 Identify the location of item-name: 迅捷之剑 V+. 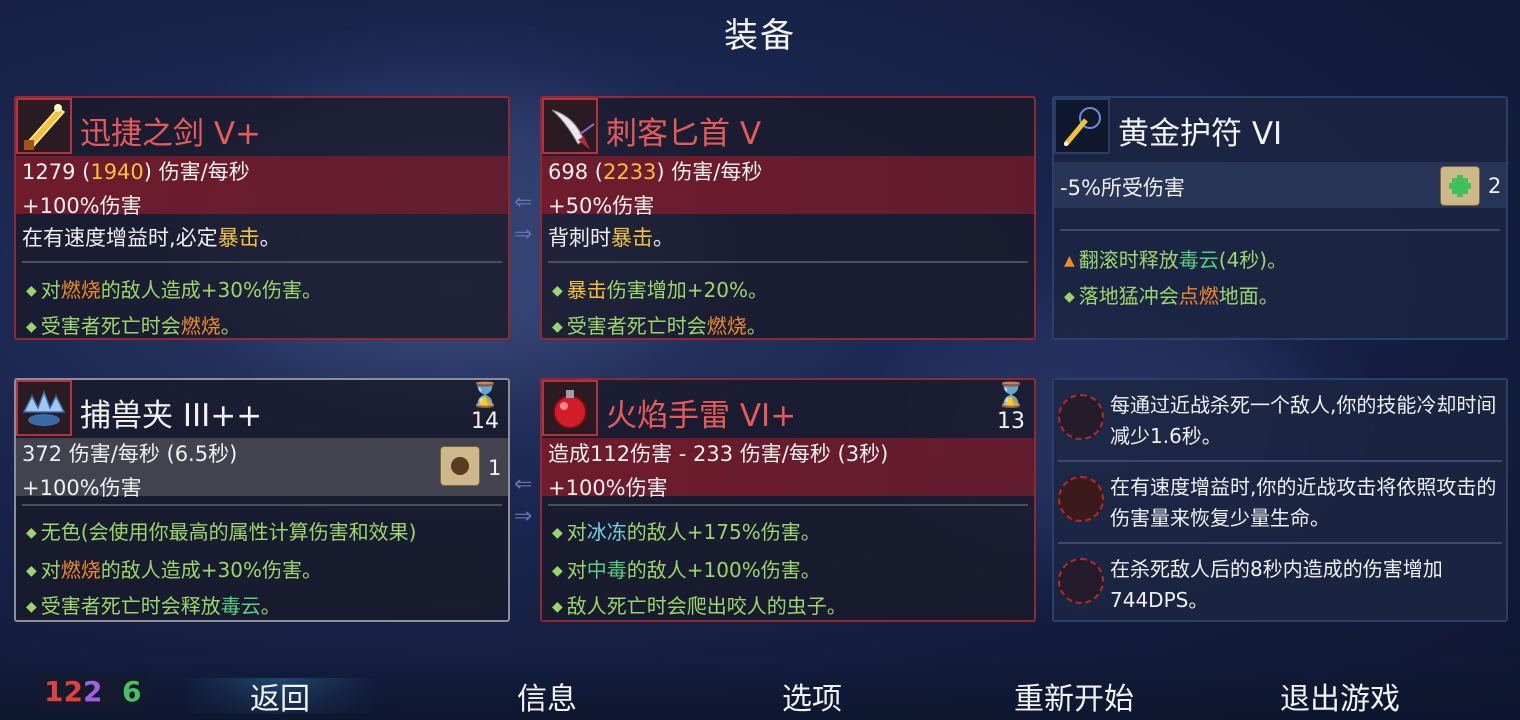
(171, 134).